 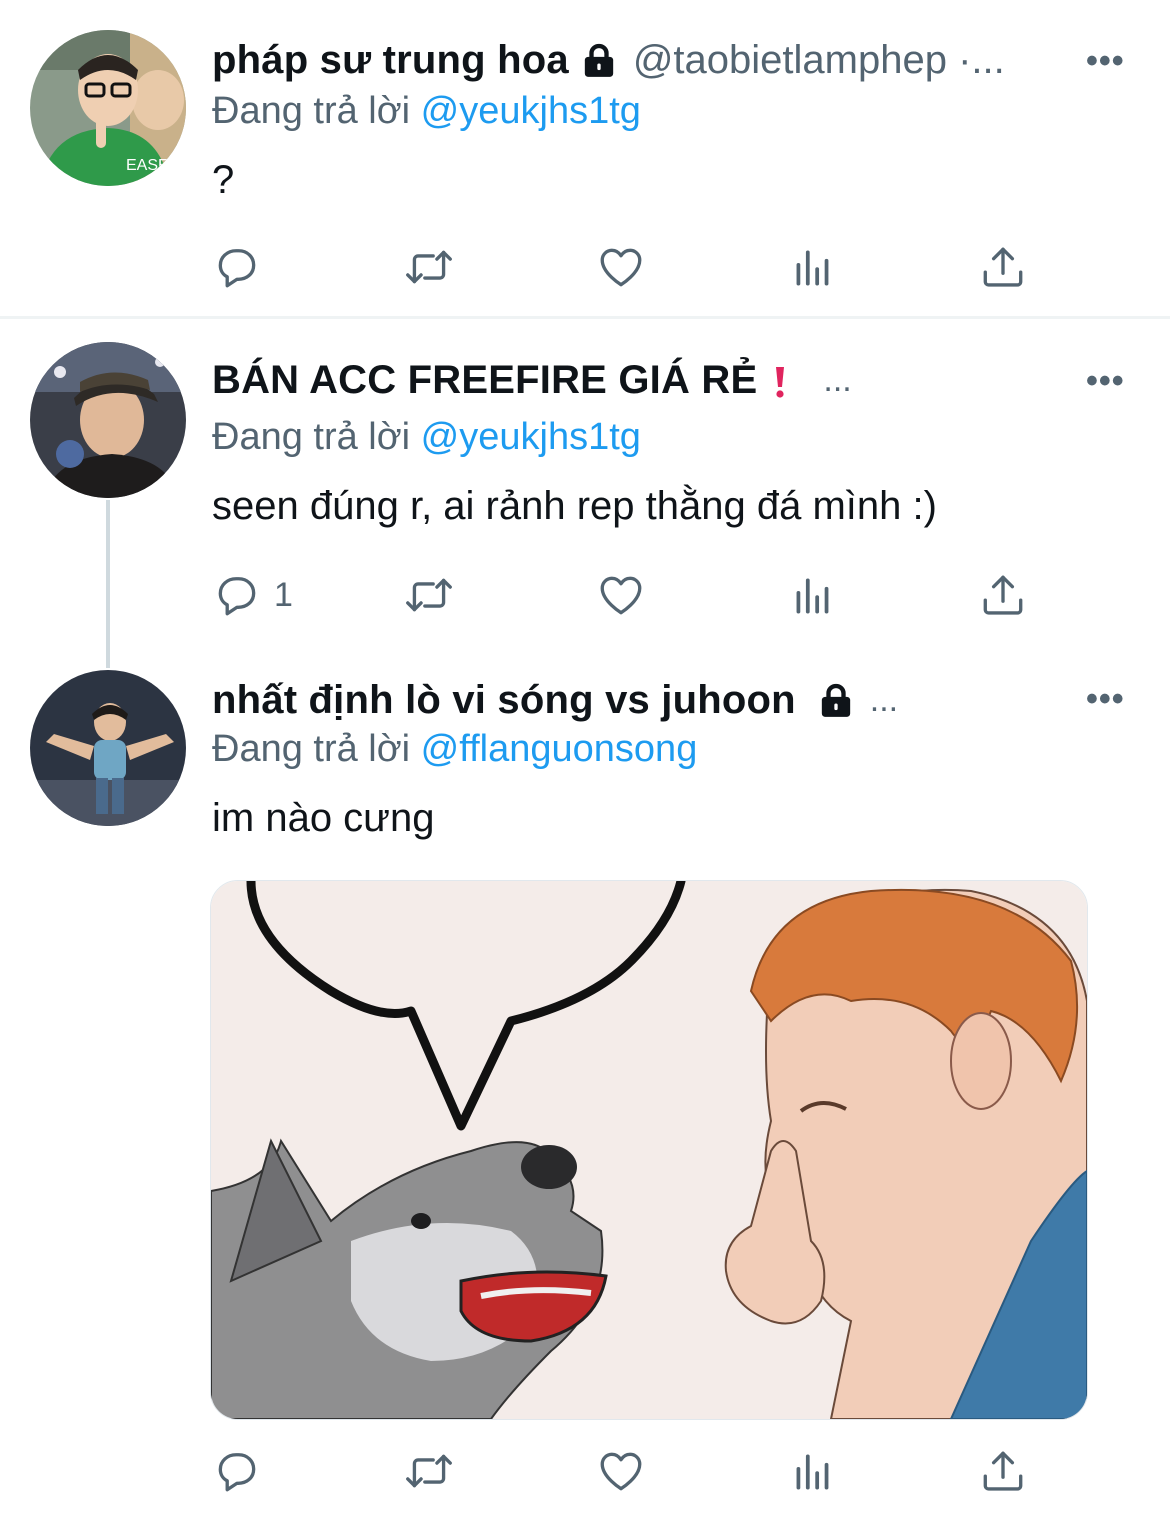 I want to click on replying-to: Đang trả lời @fflanguonsong, so click(x=454, y=749).